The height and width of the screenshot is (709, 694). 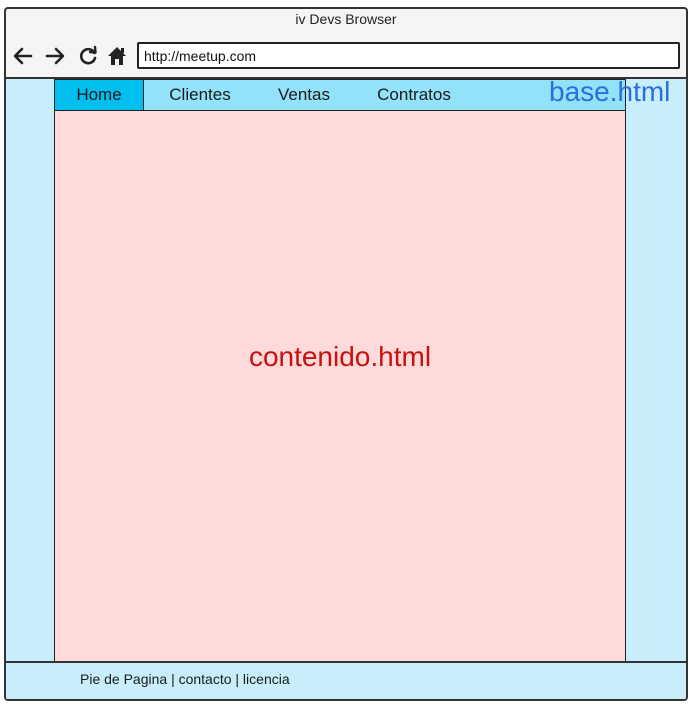 I want to click on menu-item-home: Home, so click(x=99, y=95).